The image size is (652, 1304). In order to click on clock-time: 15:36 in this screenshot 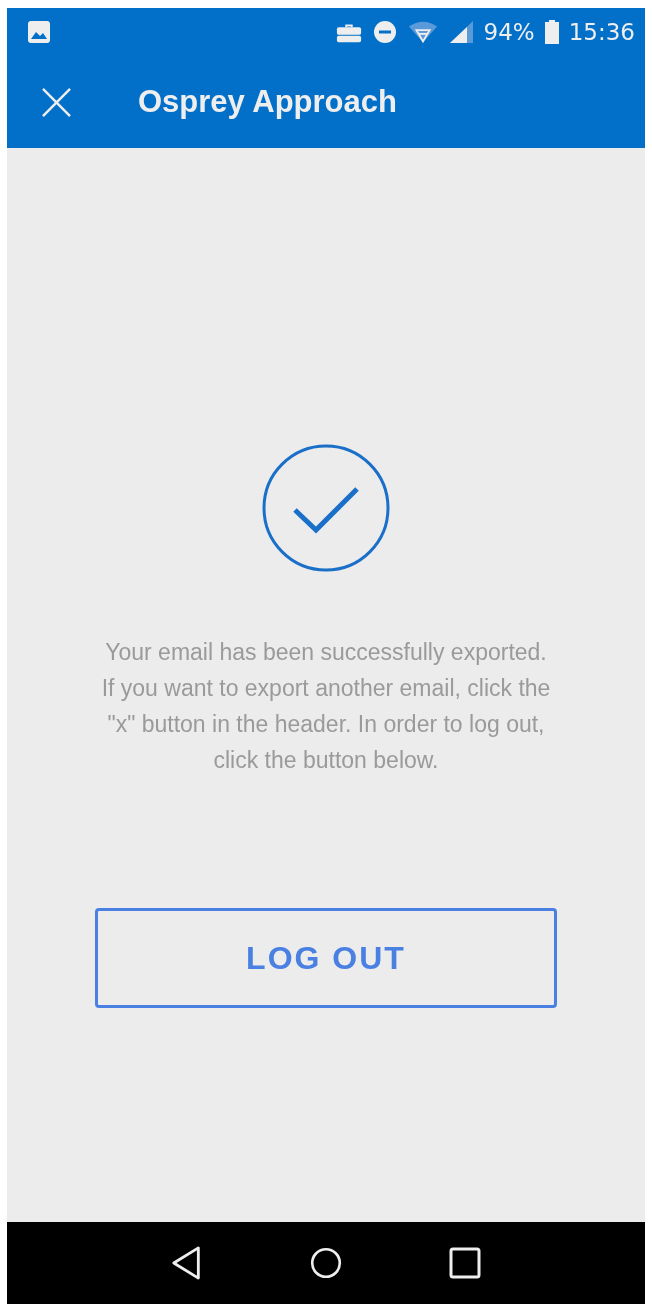, I will do `click(601, 32)`.